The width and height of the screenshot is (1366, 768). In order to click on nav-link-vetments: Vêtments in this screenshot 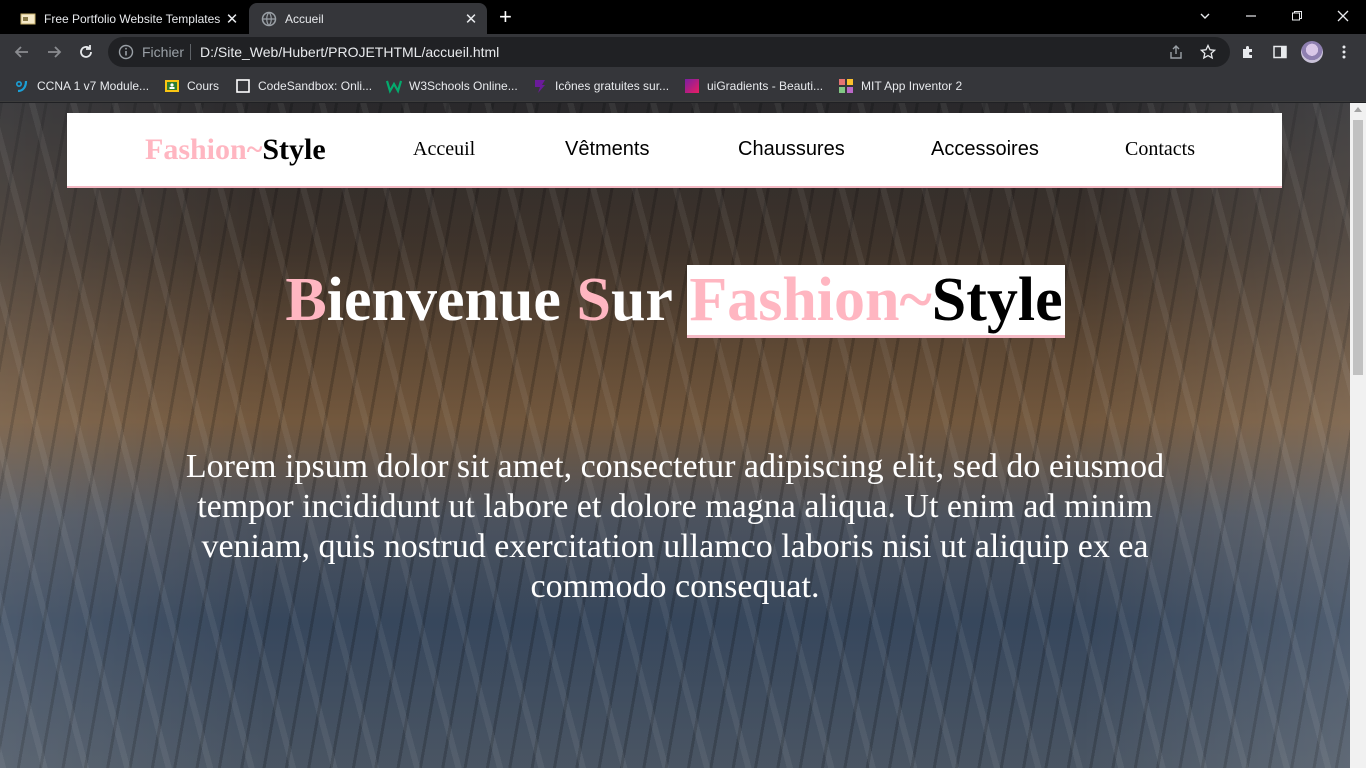, I will do `click(607, 149)`.